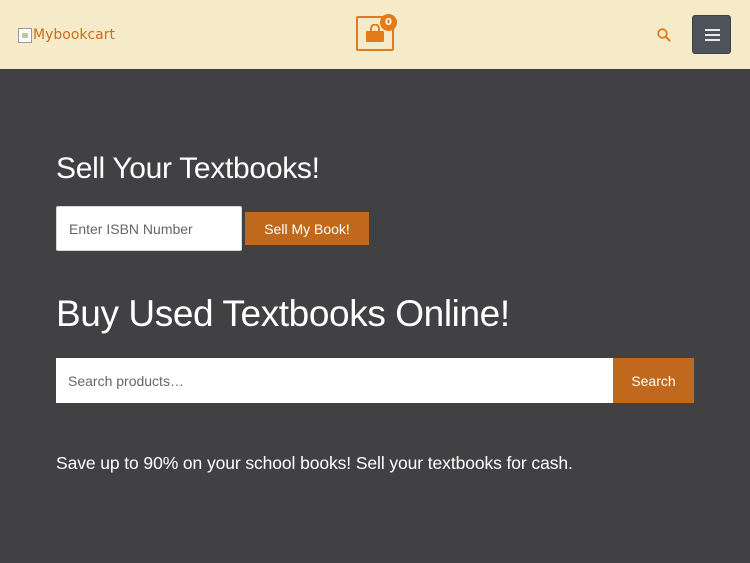  What do you see at coordinates (188, 168) in the screenshot?
I see `sell-heading: Sell Your Textbooks!` at bounding box center [188, 168].